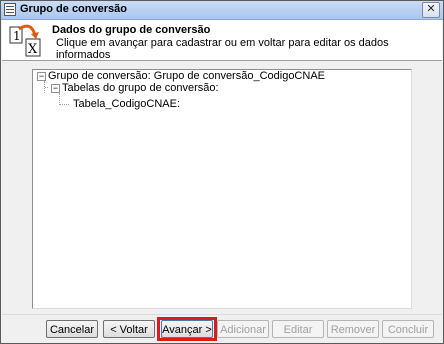 Image resolution: width=444 pixels, height=344 pixels. I want to click on header-title: Dados do grupo de conversão, so click(131, 30).